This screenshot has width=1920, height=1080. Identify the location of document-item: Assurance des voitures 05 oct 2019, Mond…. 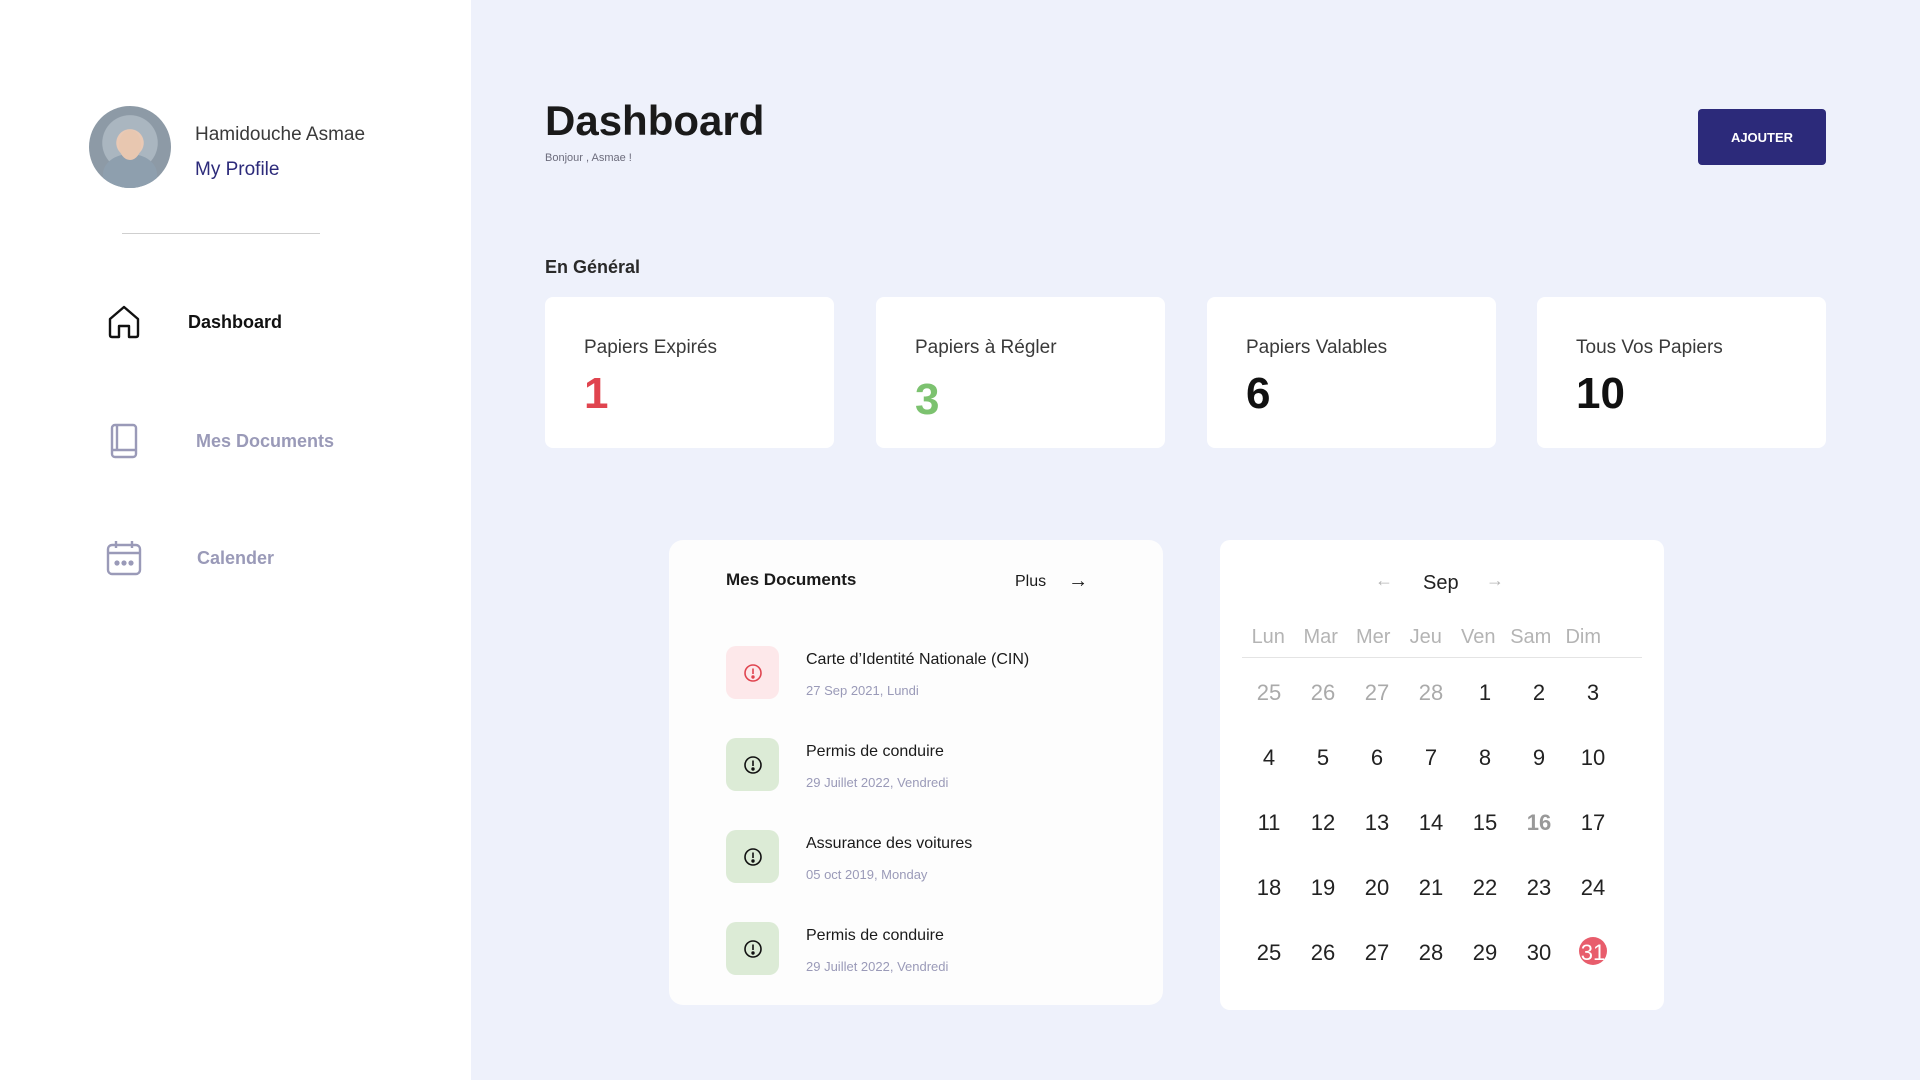
(926, 858).